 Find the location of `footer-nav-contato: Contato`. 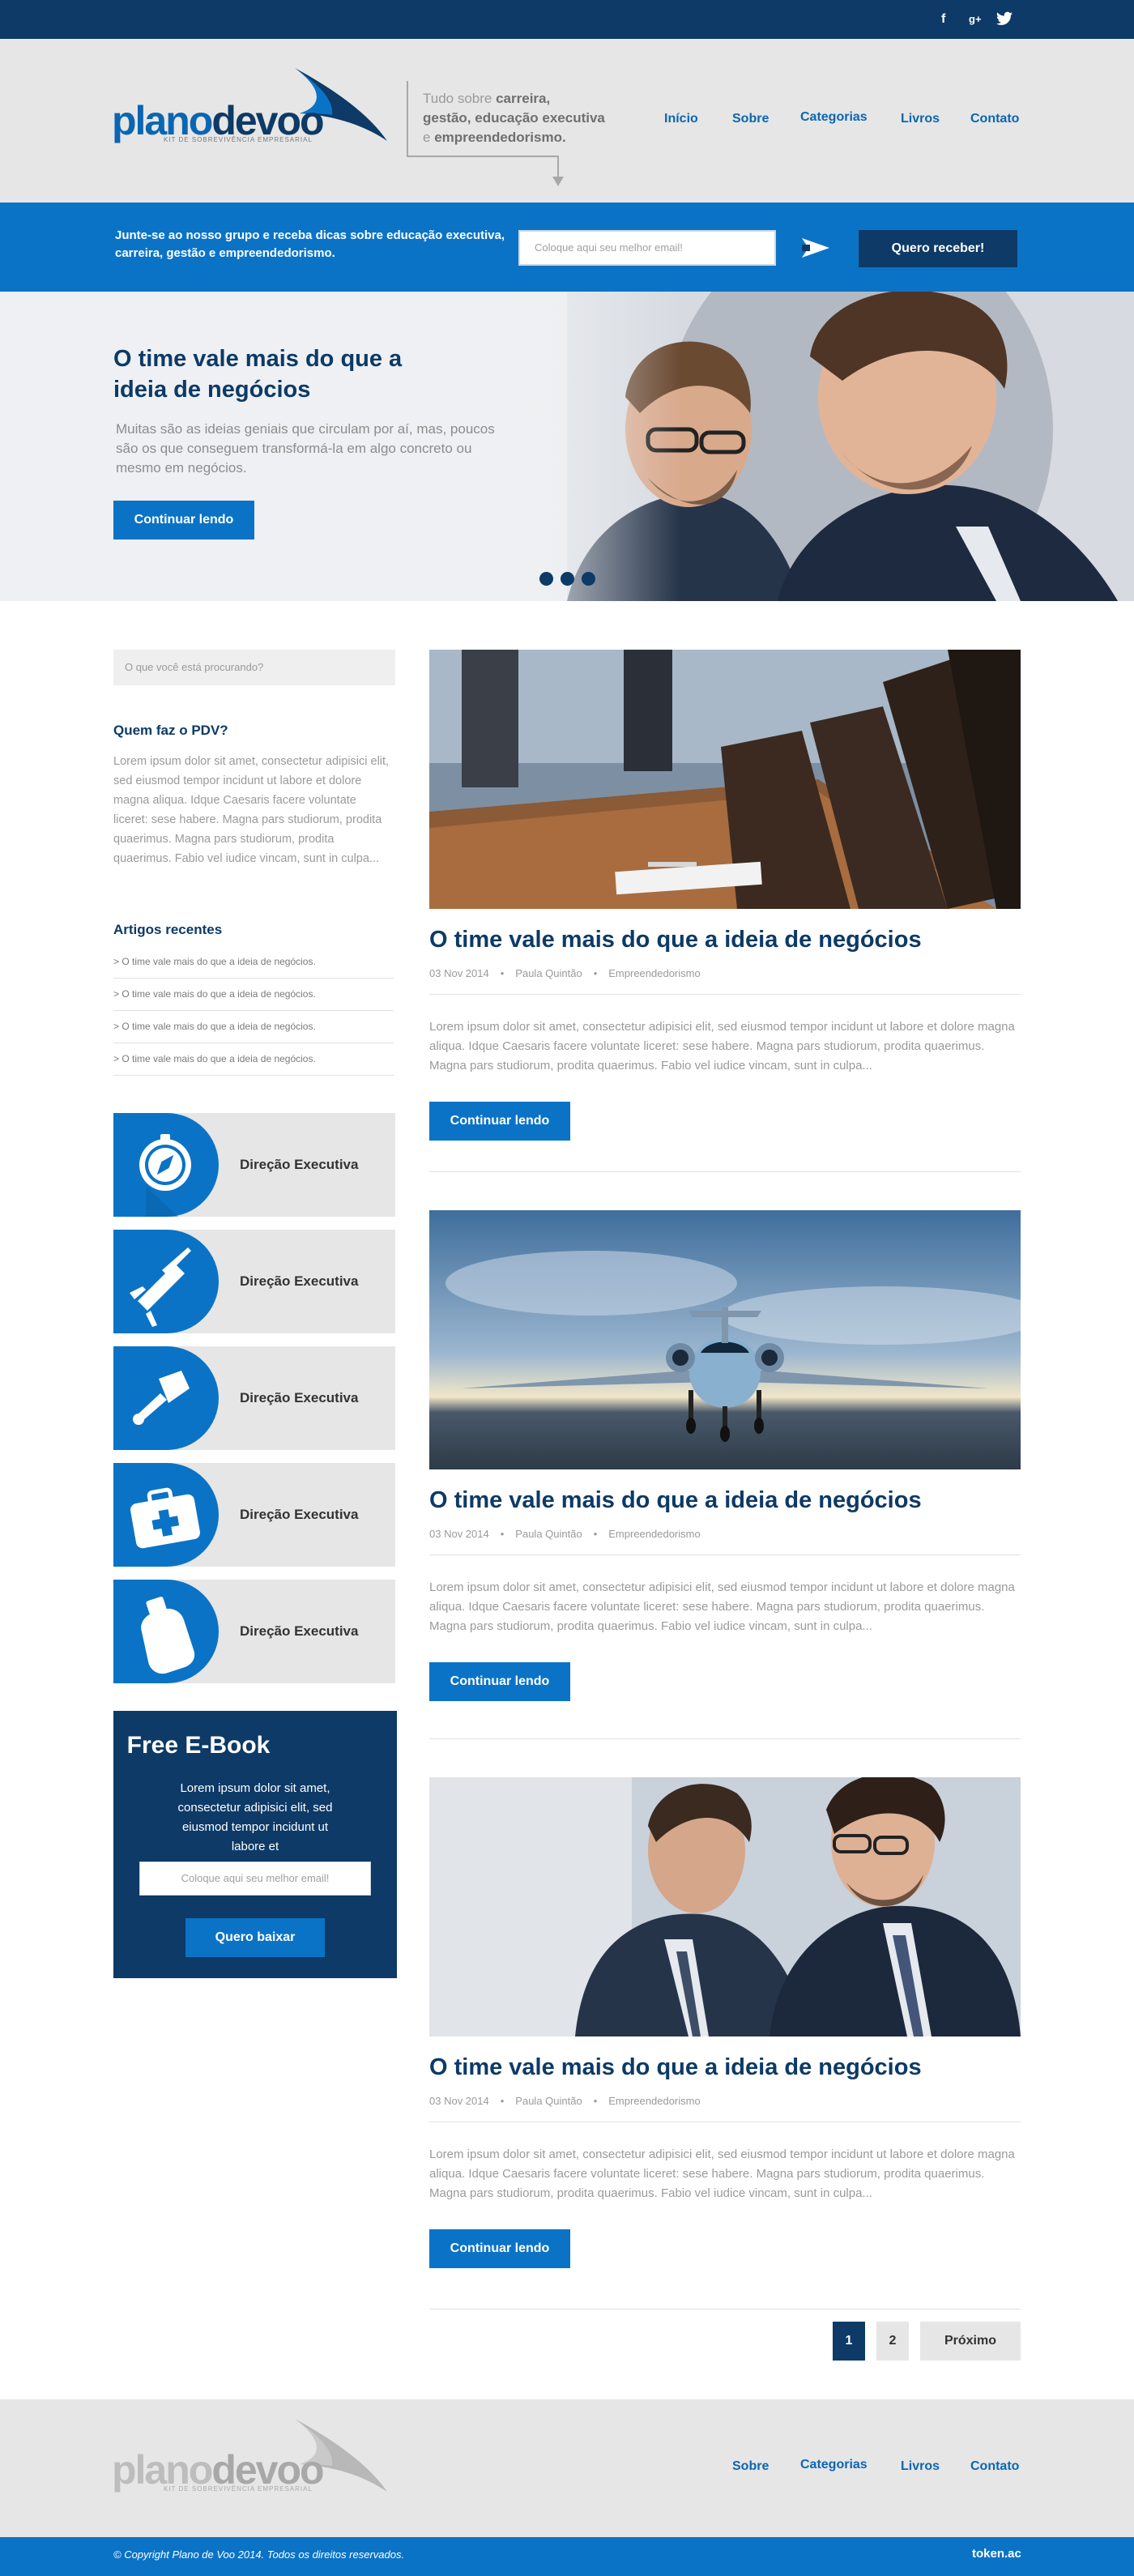

footer-nav-contato: Contato is located at coordinates (994, 2466).